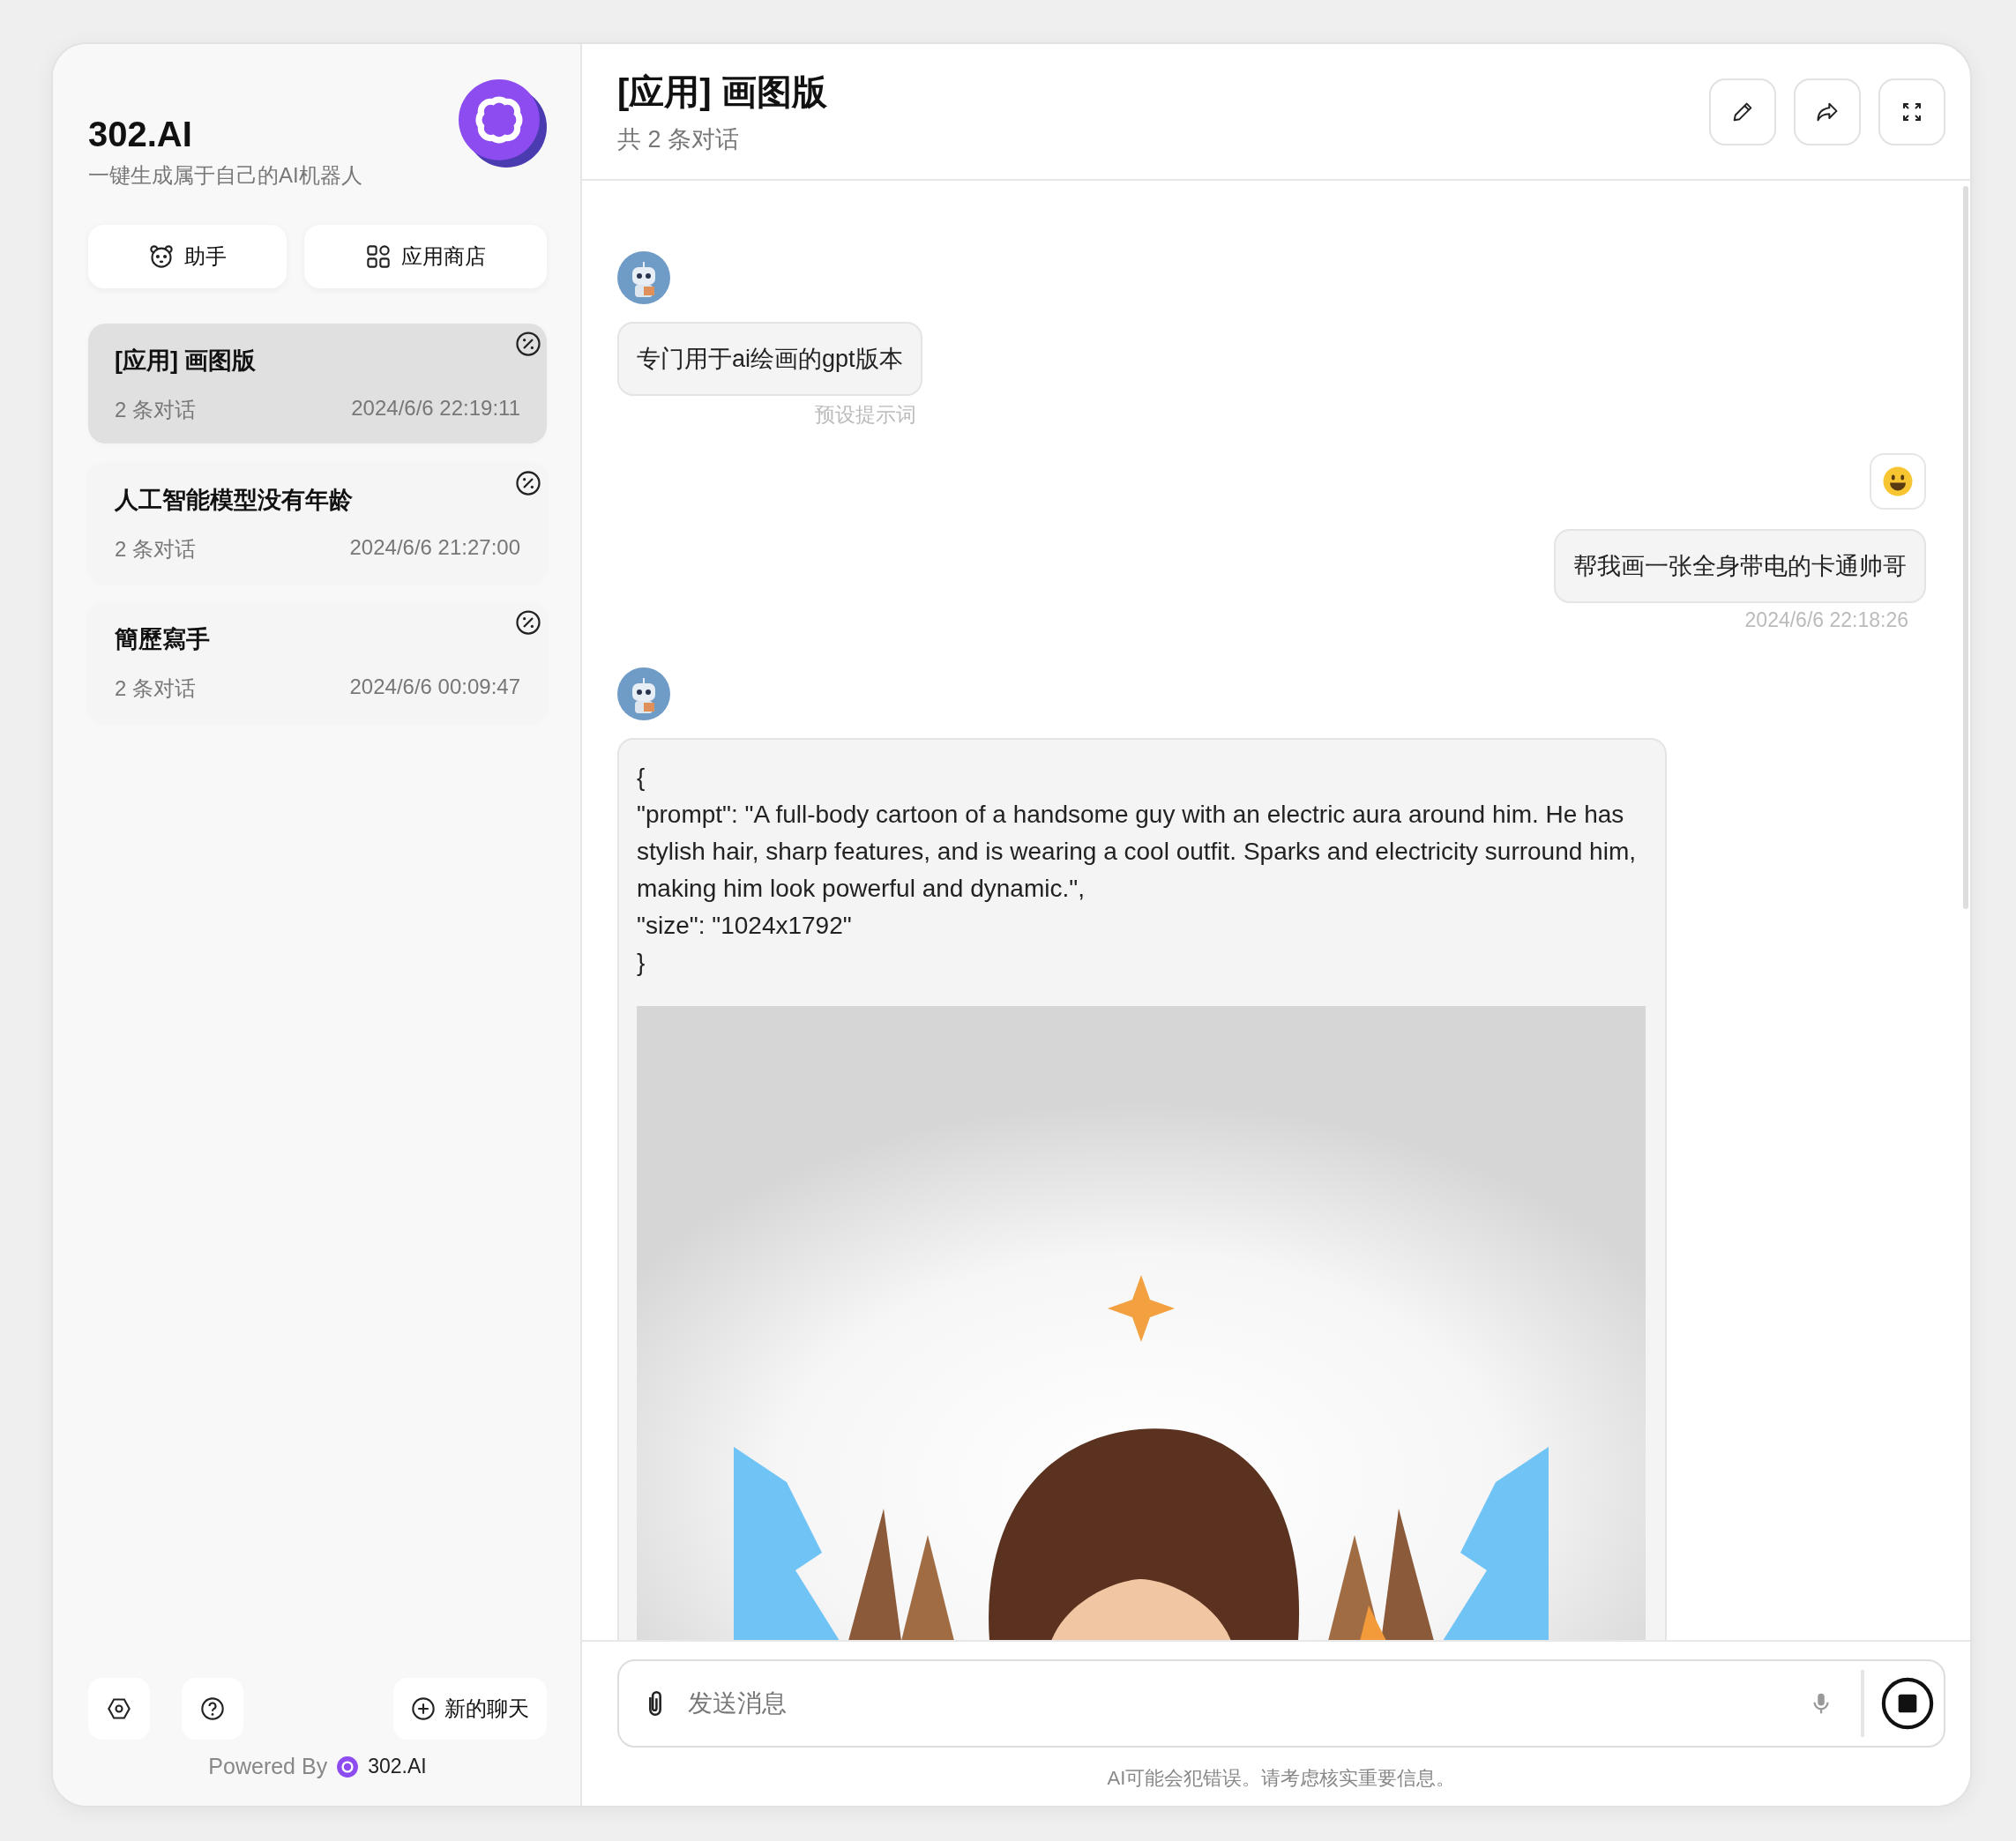 The width and height of the screenshot is (2016, 1841). What do you see at coordinates (1965, 547) in the screenshot?
I see `scrollbar` at bounding box center [1965, 547].